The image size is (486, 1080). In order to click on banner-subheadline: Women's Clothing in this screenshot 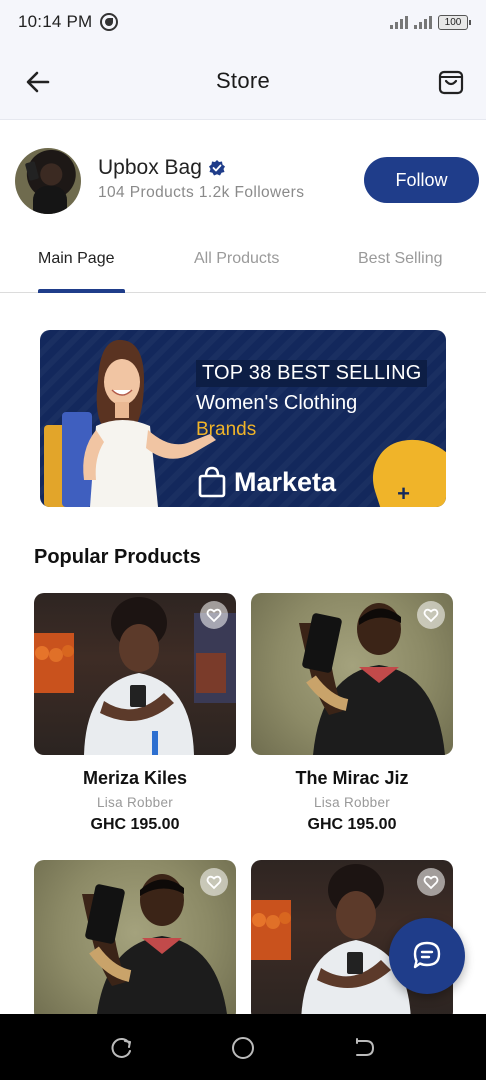, I will do `click(277, 403)`.